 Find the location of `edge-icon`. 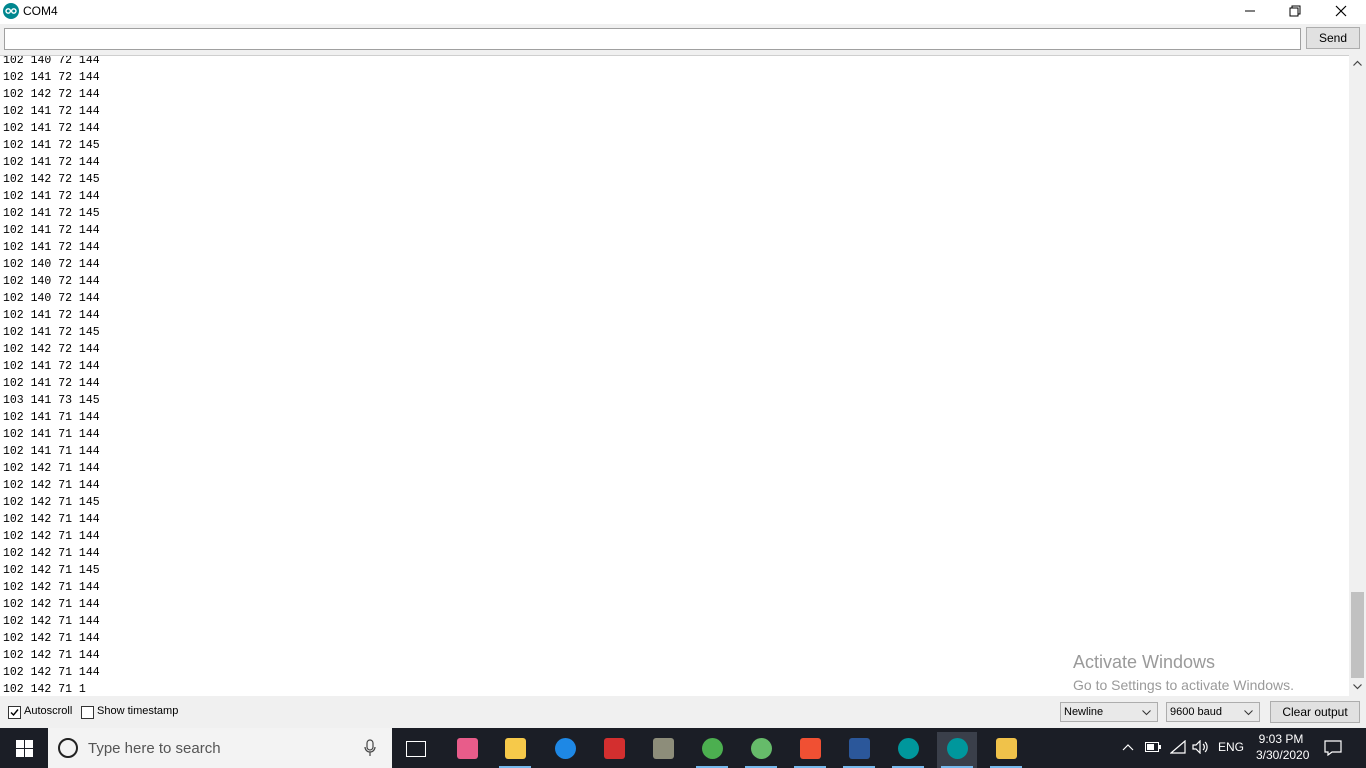

edge-icon is located at coordinates (565, 748).